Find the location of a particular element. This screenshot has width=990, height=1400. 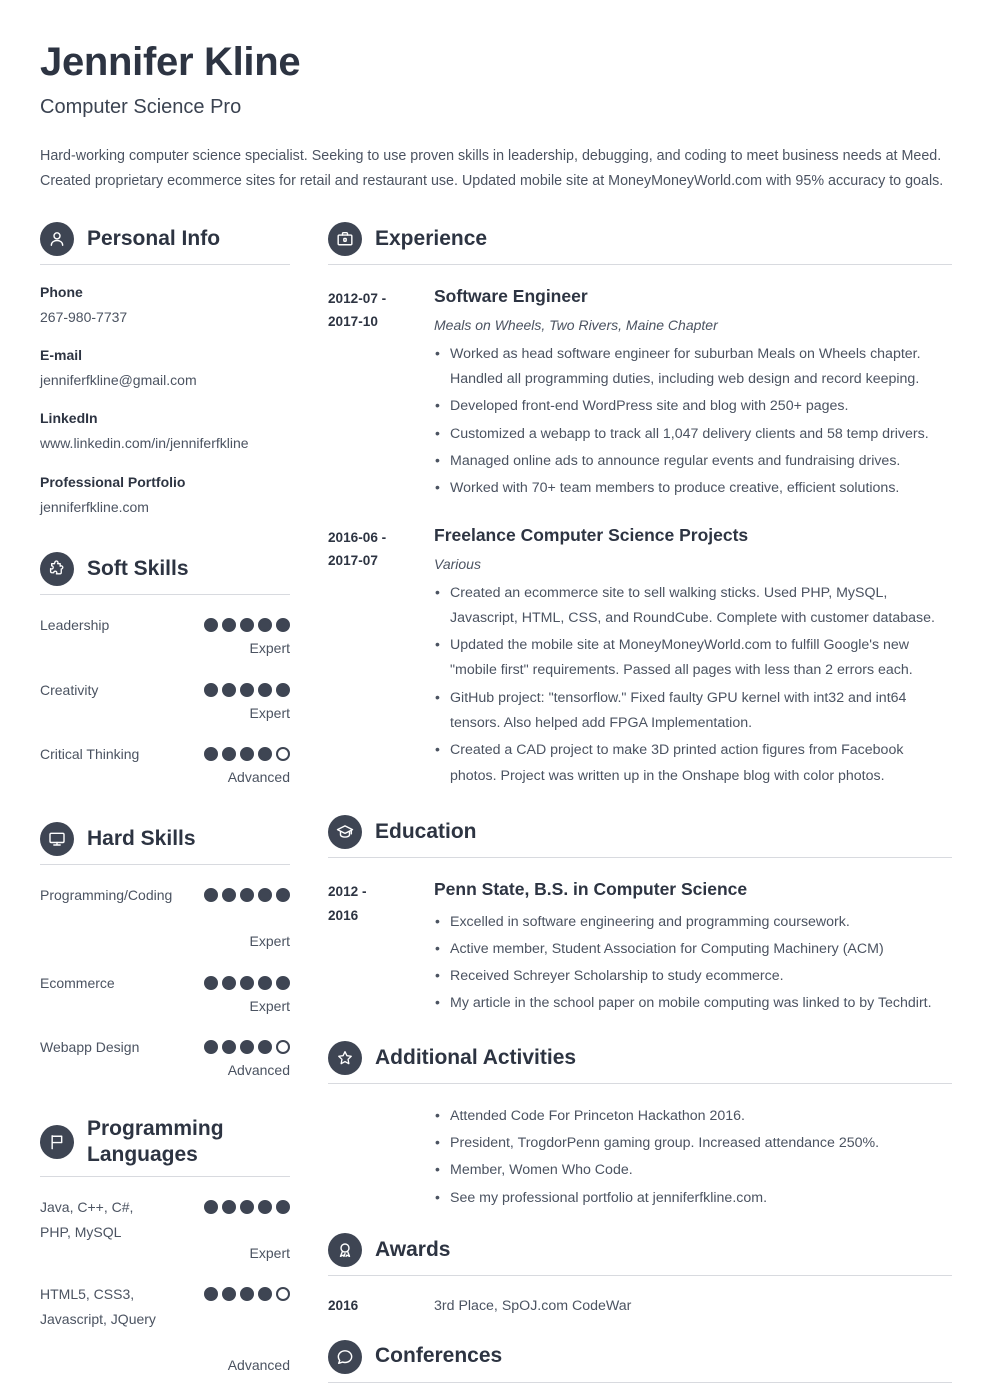

entry-role-title: Freelance Computer Science Projects is located at coordinates (591, 534).